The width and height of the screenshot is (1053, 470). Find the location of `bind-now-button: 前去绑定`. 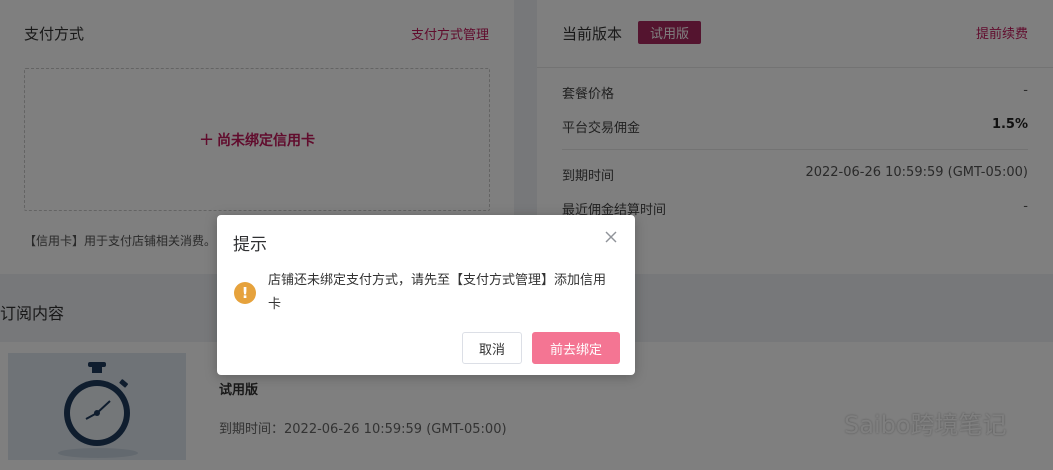

bind-now-button: 前去绑定 is located at coordinates (576, 348).